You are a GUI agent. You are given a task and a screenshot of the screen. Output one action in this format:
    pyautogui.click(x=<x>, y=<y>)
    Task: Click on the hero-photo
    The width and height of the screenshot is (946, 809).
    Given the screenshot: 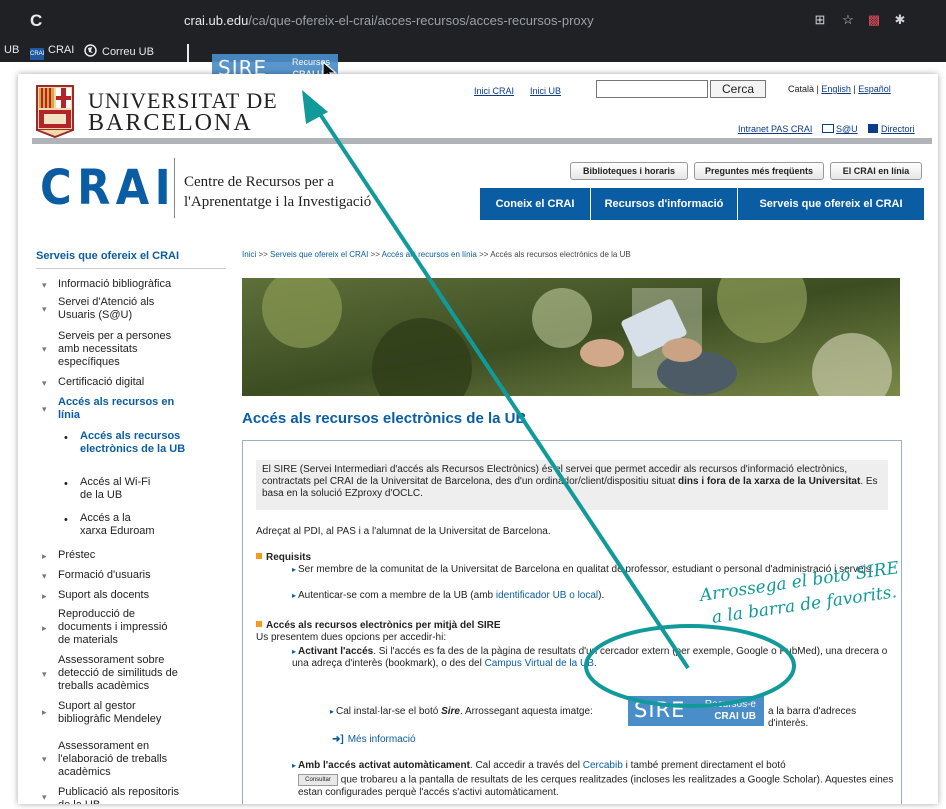 What is the action you would take?
    pyautogui.click(x=571, y=337)
    